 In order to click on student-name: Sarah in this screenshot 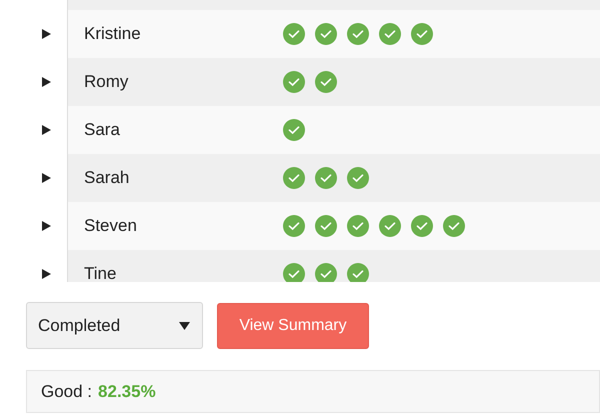, I will do `click(107, 178)`.